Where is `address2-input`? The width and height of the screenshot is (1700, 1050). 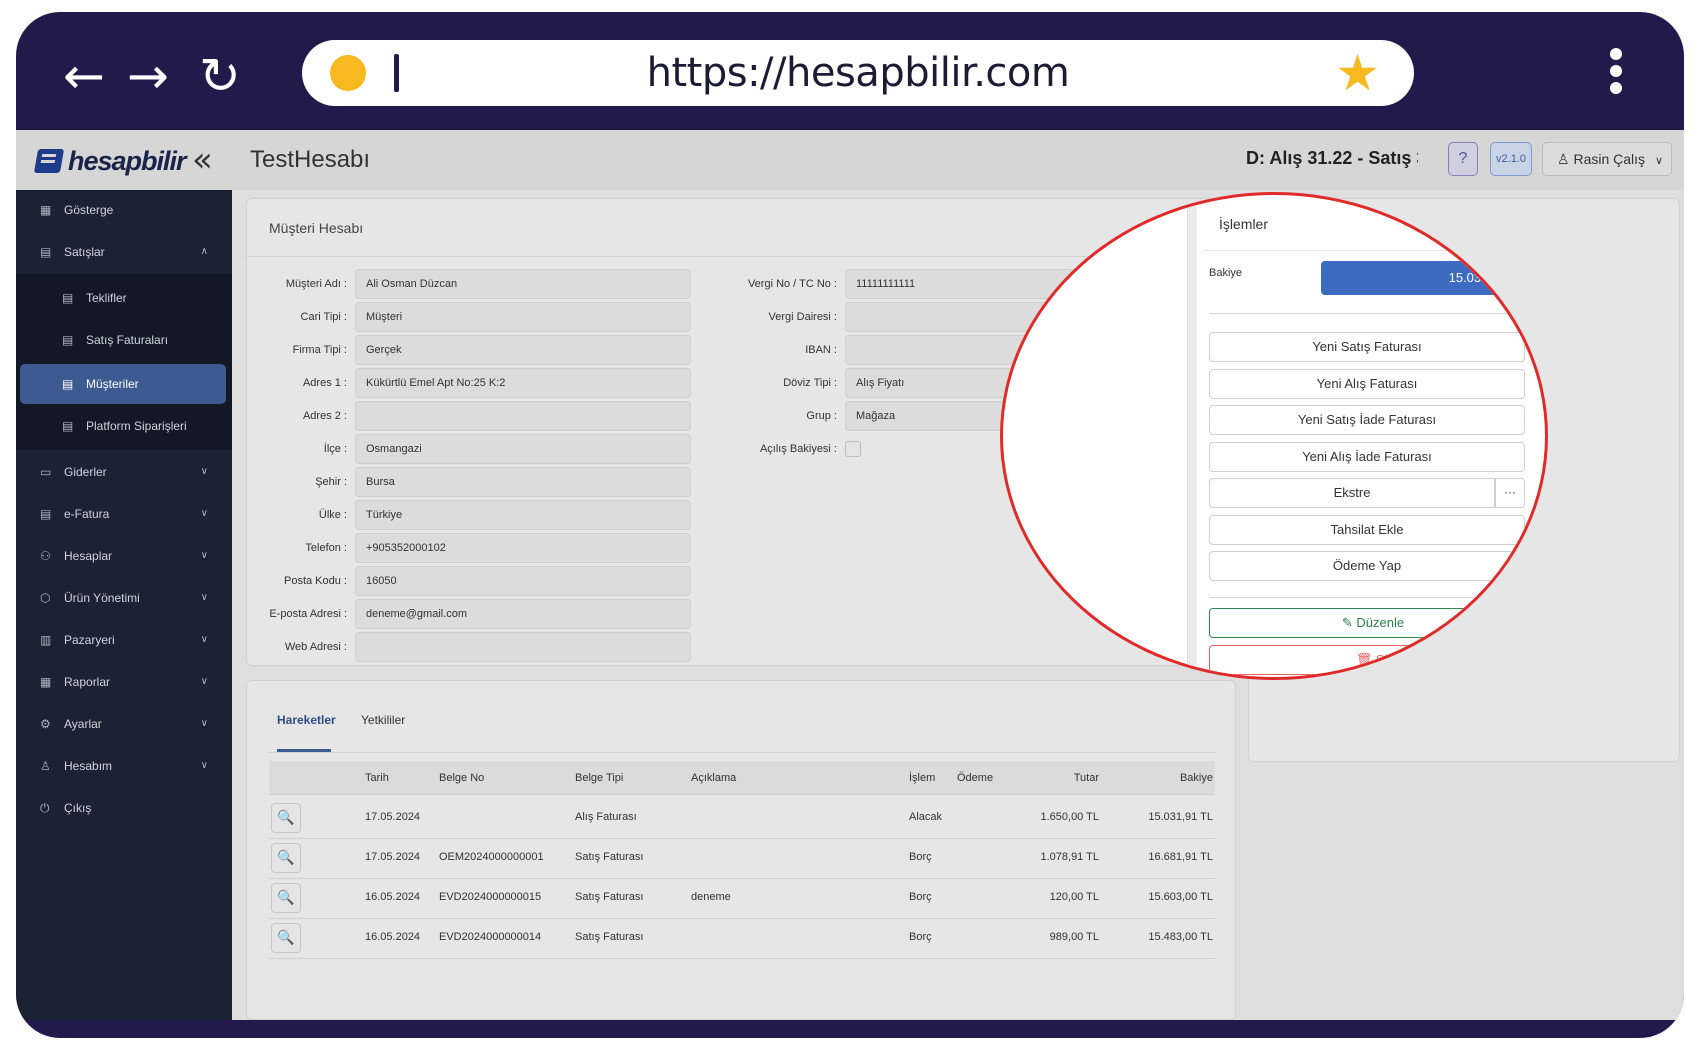
address2-input is located at coordinates (523, 416).